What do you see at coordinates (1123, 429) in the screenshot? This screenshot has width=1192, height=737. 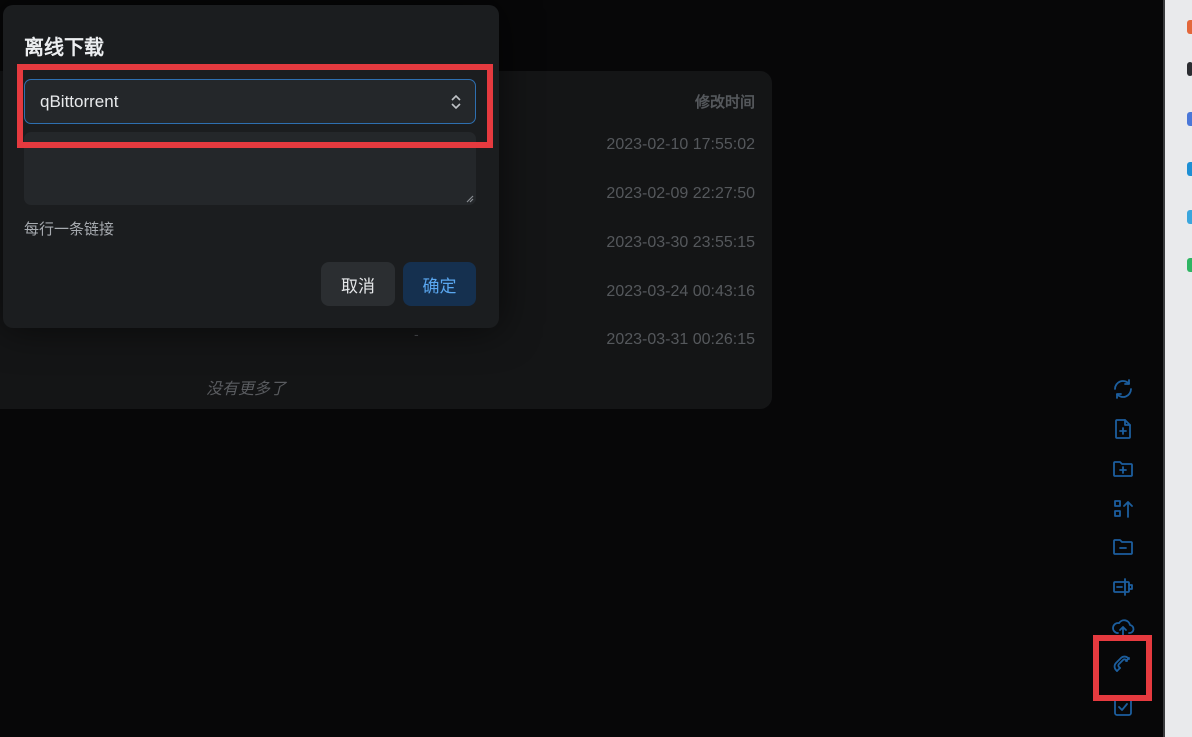 I see `new-file-icon` at bounding box center [1123, 429].